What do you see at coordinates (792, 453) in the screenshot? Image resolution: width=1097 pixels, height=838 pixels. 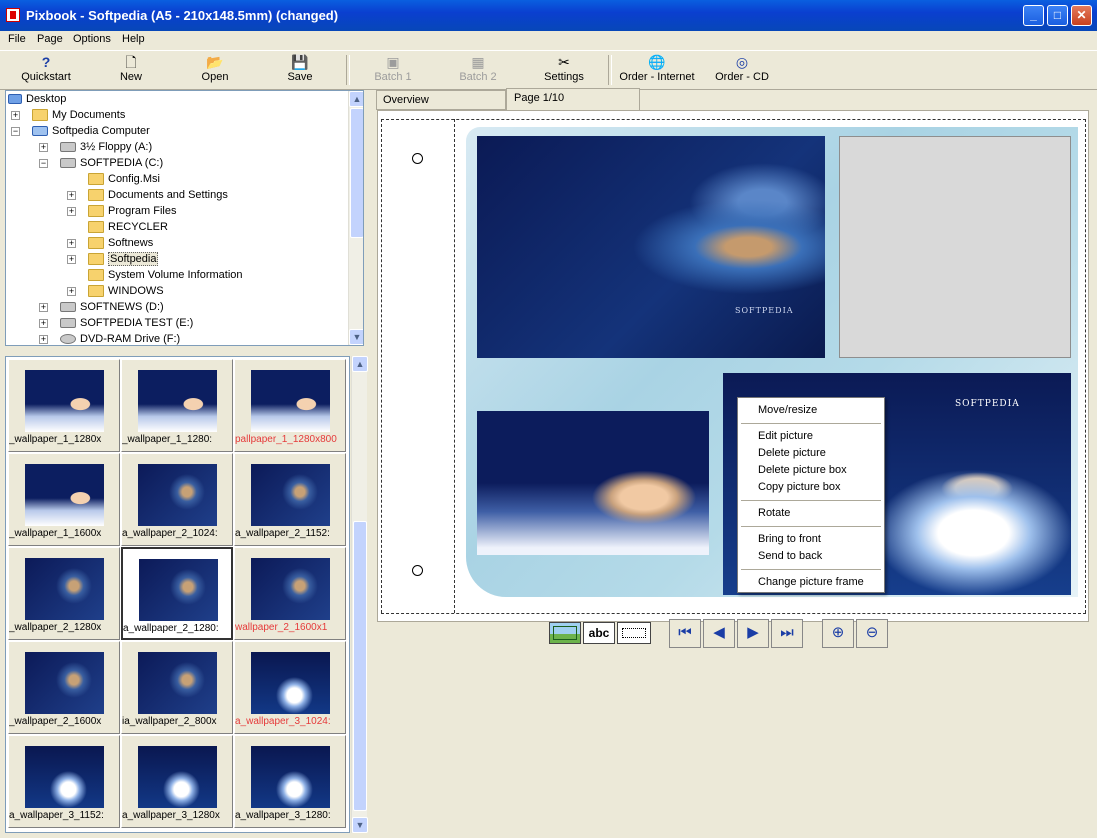 I see `menu-item-delete-picture: Delete picture` at bounding box center [792, 453].